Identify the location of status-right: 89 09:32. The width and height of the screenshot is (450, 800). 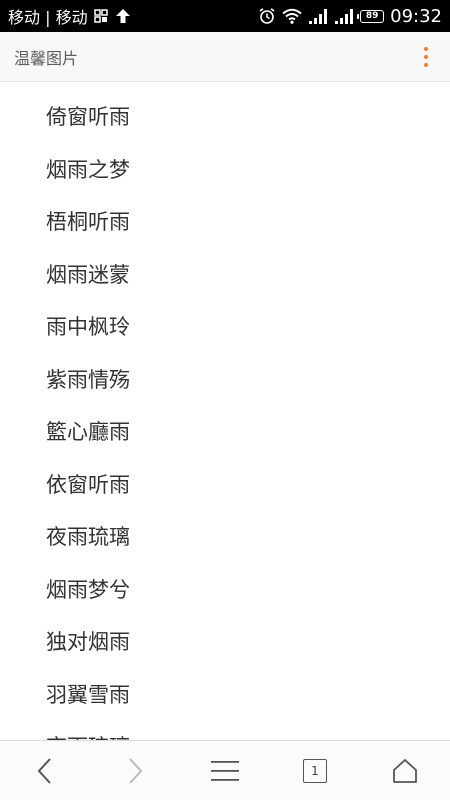
(350, 16).